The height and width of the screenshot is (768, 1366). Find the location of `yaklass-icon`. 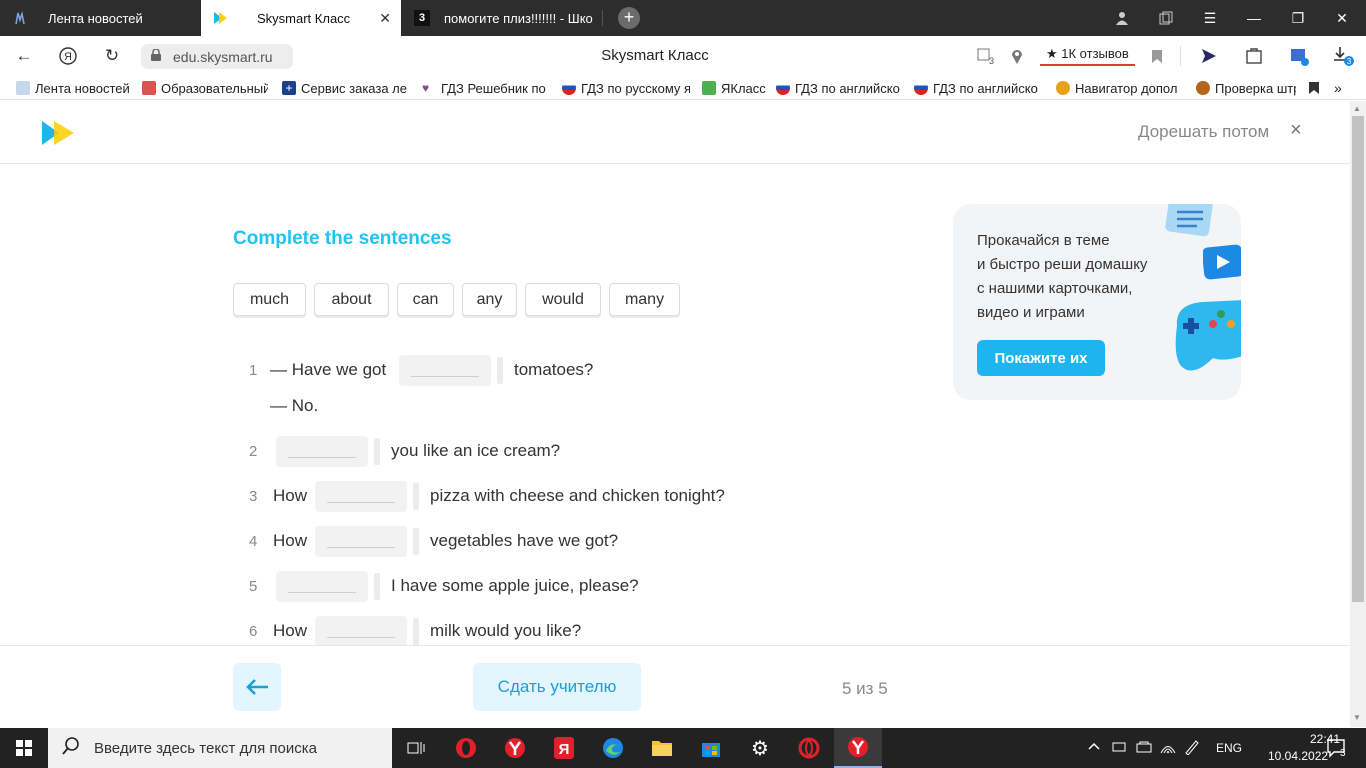

yaklass-icon is located at coordinates (709, 88).